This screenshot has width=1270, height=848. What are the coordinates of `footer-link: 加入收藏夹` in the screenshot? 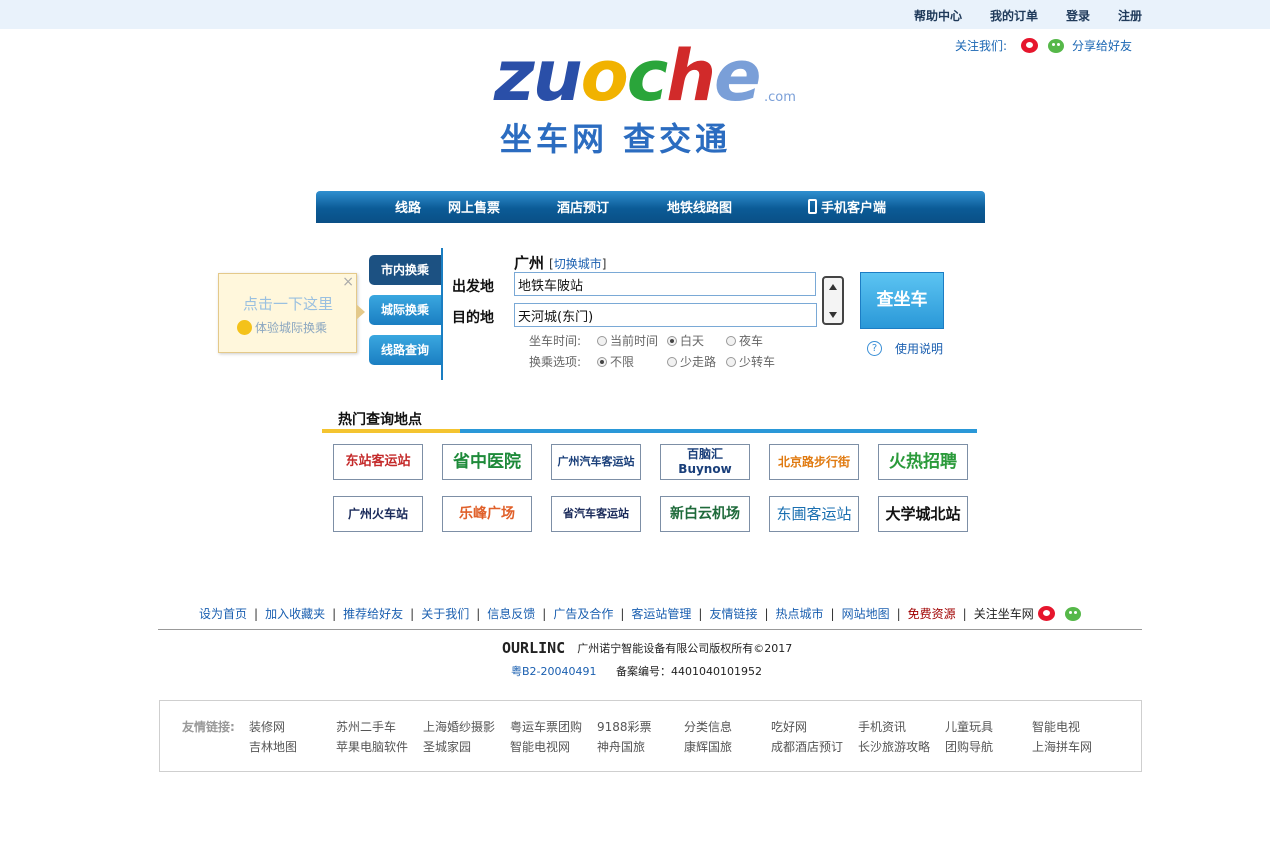 It's located at (295, 613).